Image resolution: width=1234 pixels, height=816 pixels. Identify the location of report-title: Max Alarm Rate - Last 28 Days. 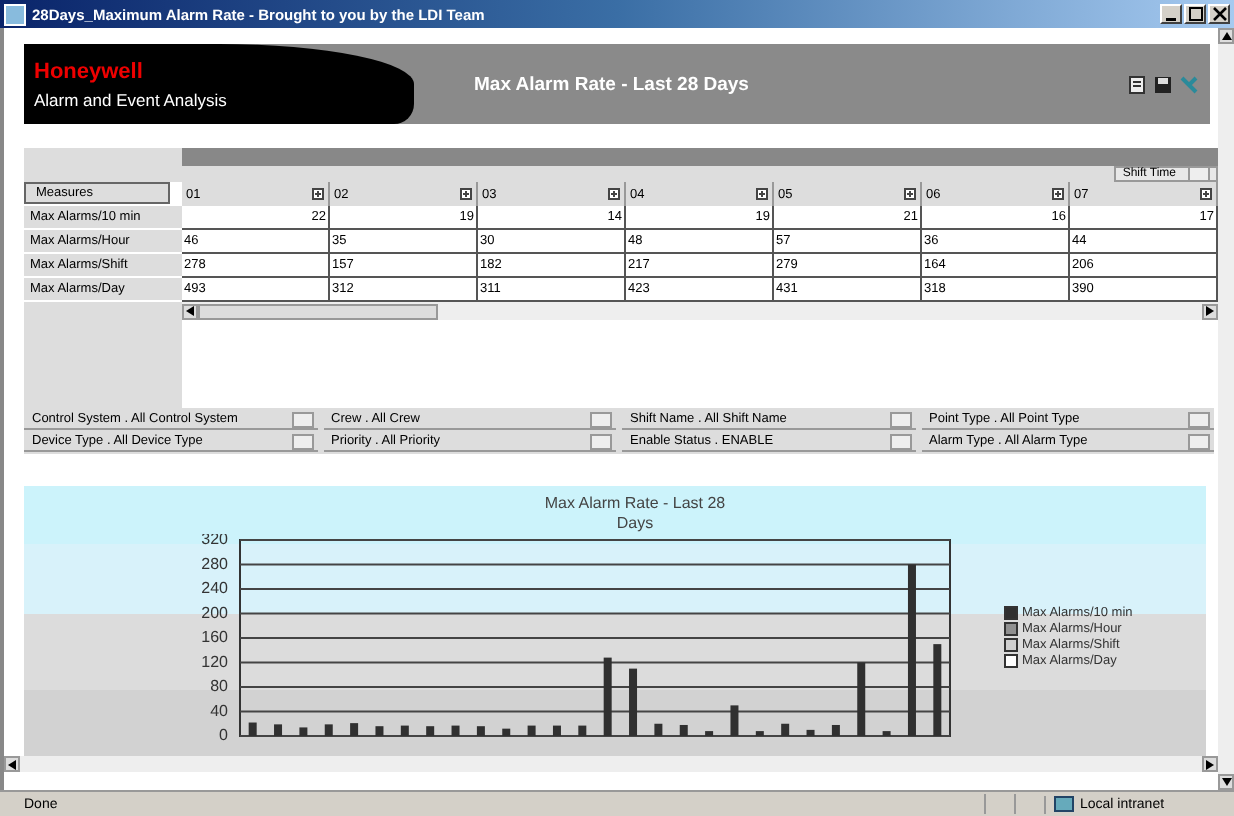
(611, 84).